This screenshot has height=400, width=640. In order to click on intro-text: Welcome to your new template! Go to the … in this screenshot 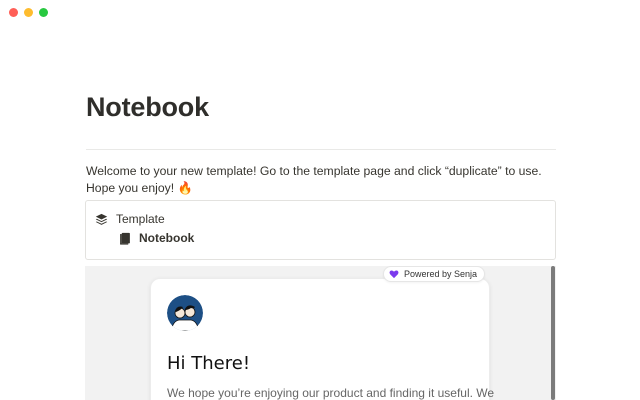, I will do `click(314, 179)`.